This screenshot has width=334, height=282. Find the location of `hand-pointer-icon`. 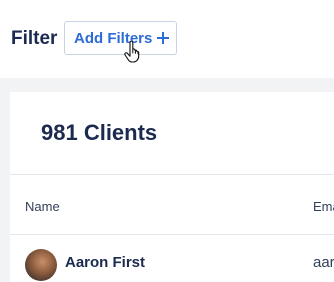

hand-pointer-icon is located at coordinates (132, 52).